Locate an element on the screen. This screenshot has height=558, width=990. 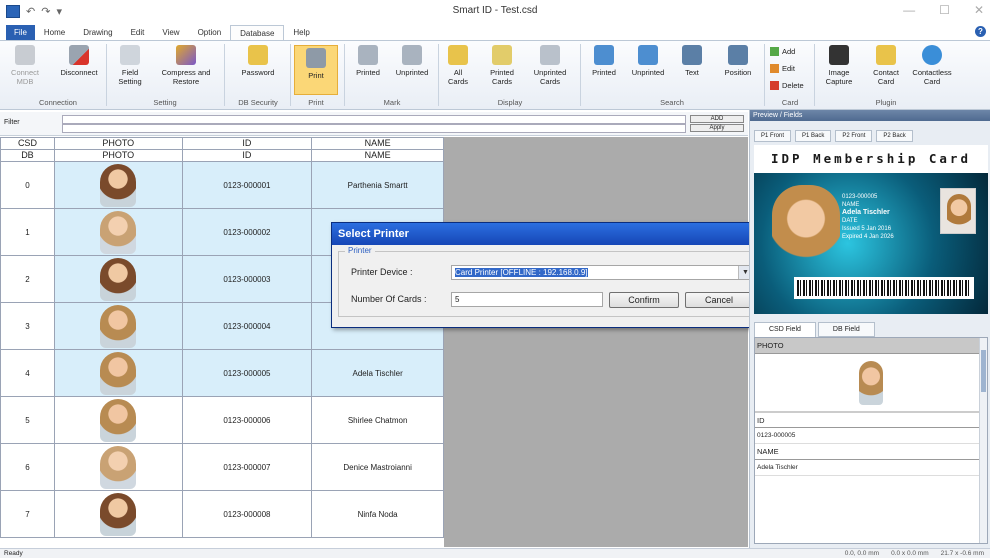
card-add-button: Add is located at coordinates (782, 51).